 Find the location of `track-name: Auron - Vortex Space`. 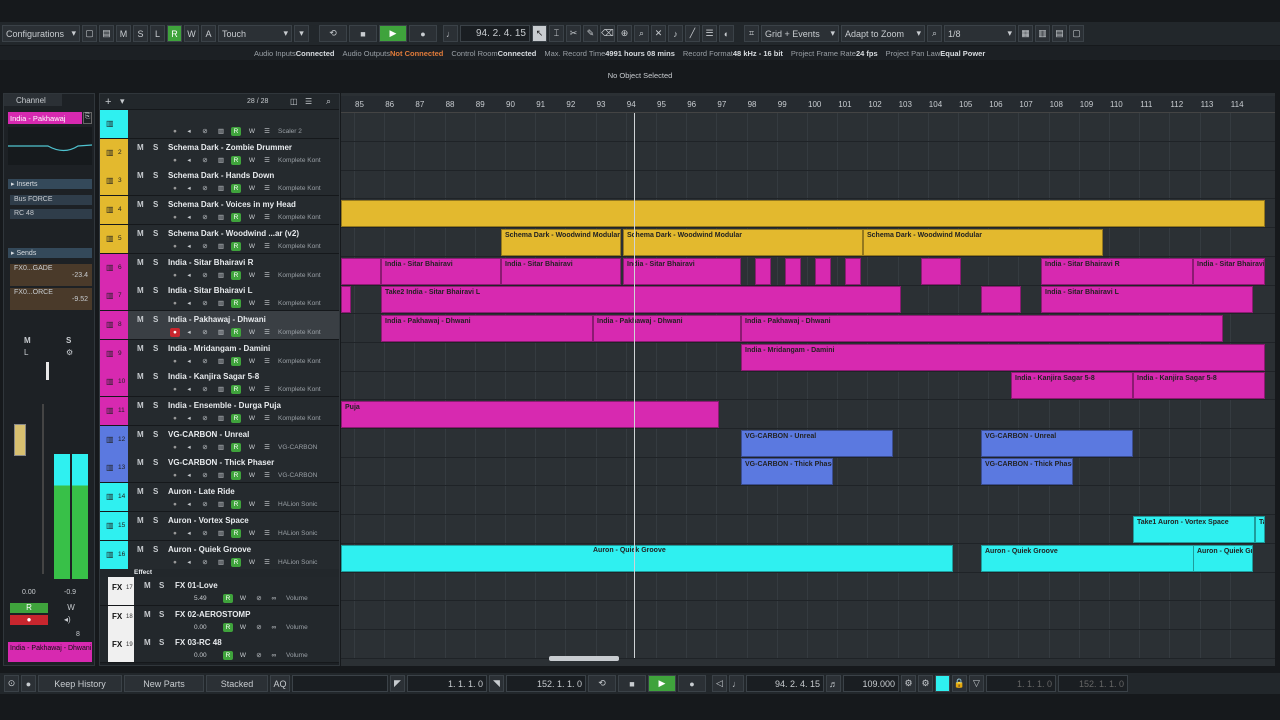

track-name: Auron - Vortex Space is located at coordinates (208, 520).